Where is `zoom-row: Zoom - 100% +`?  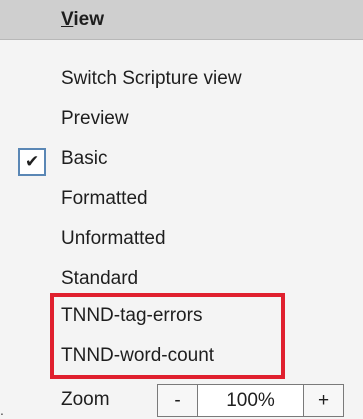
zoom-row: Zoom - 100% + is located at coordinates (181, 399).